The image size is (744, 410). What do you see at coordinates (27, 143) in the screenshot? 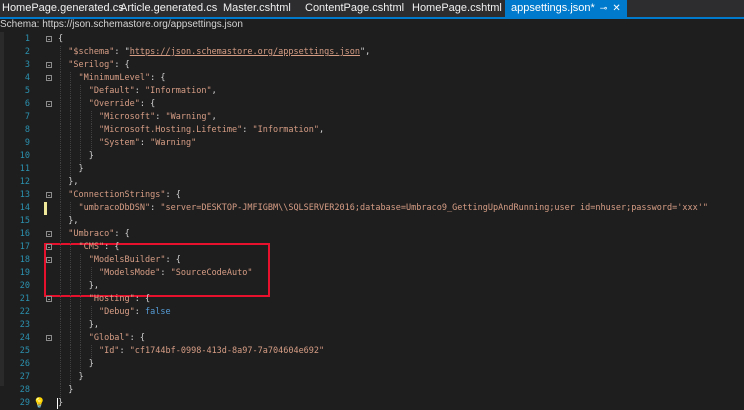
I see `line-number: 9` at bounding box center [27, 143].